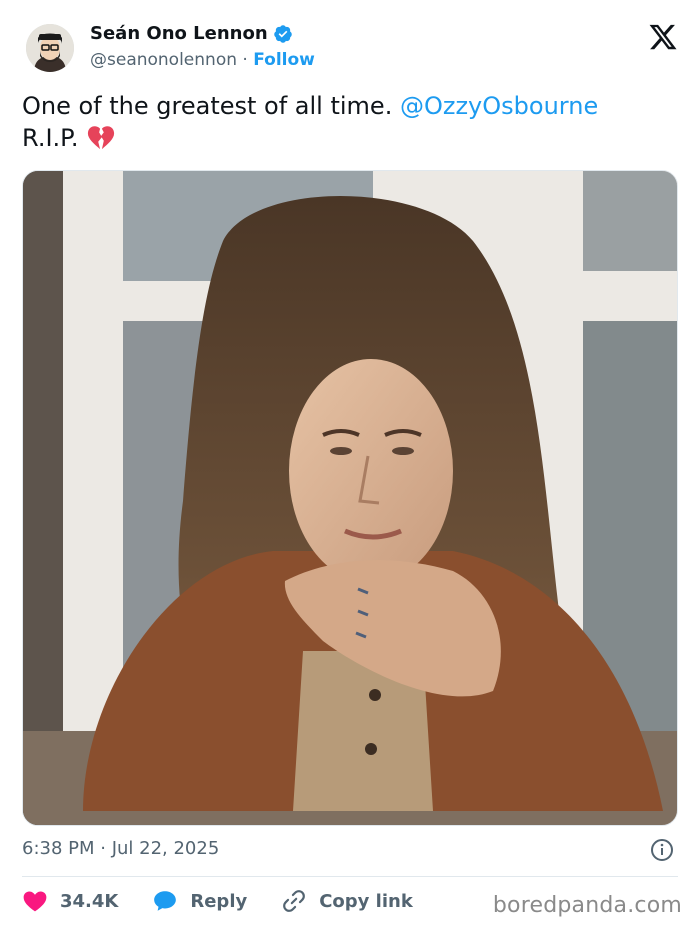 This screenshot has height=929, width=700. Describe the element at coordinates (207, 106) in the screenshot. I see `tweet-body: One of the greatest of all time.` at that location.